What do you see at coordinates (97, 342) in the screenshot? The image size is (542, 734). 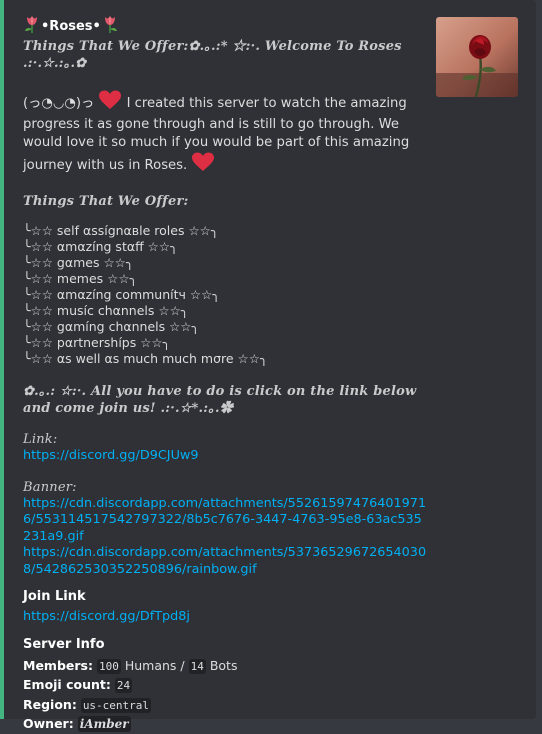 I see `list-item: ╰☆☆ pαrtnershíps ☆☆╮` at bounding box center [97, 342].